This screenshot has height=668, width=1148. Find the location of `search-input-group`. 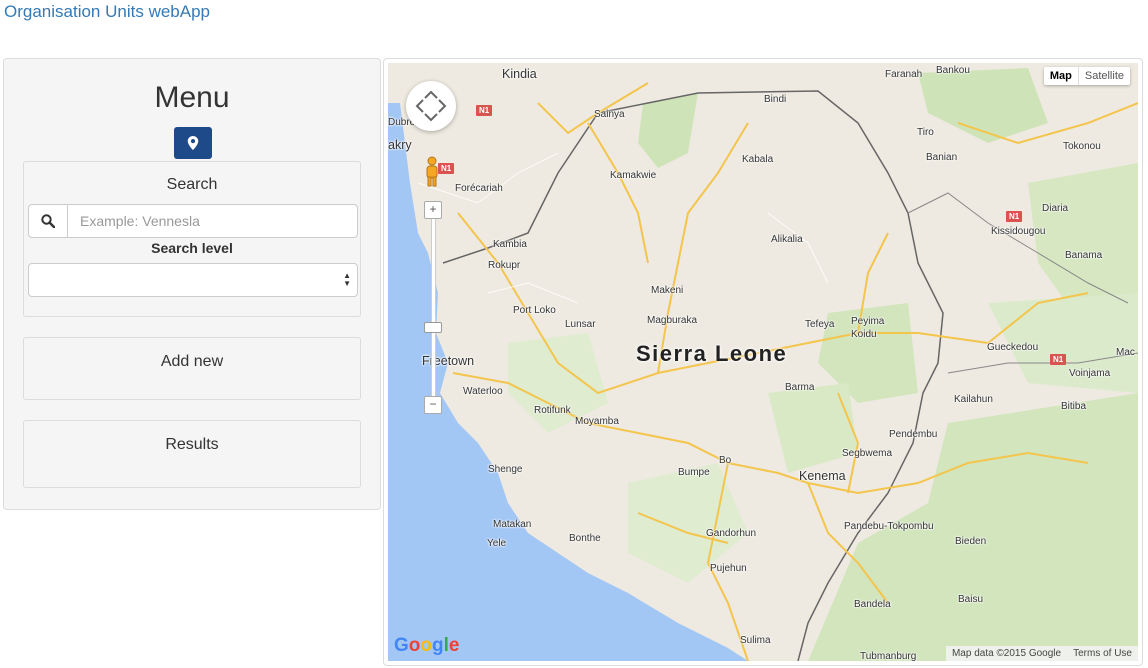

search-input-group is located at coordinates (193, 221).